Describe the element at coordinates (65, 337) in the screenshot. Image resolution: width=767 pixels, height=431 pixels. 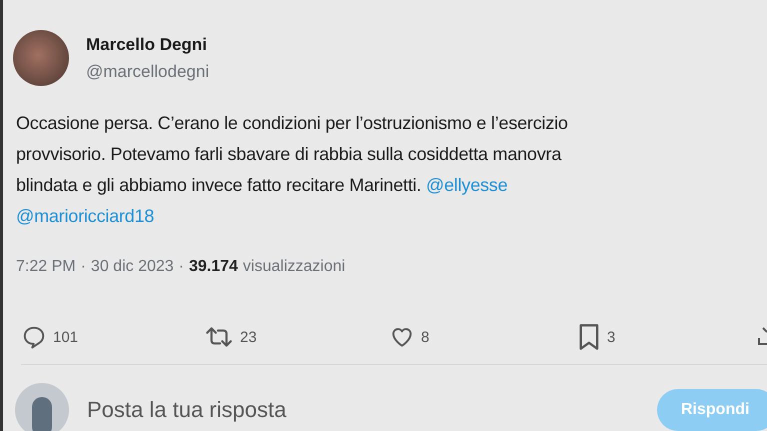
I see `action-count: 101` at that location.